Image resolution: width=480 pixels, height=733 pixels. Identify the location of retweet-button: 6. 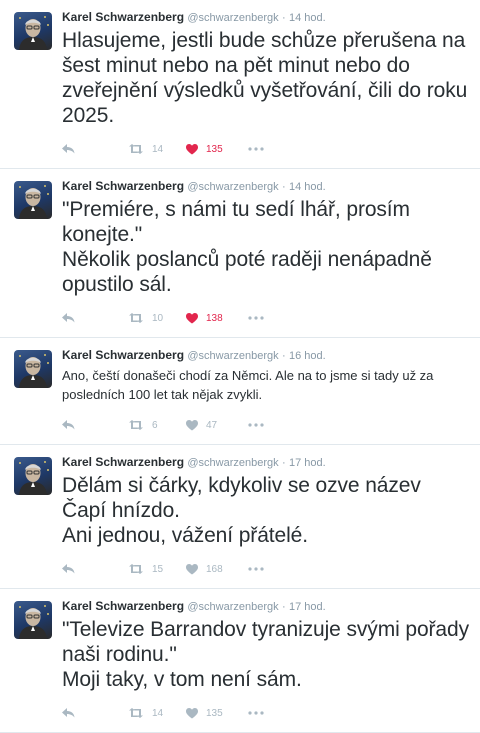
(157, 425).